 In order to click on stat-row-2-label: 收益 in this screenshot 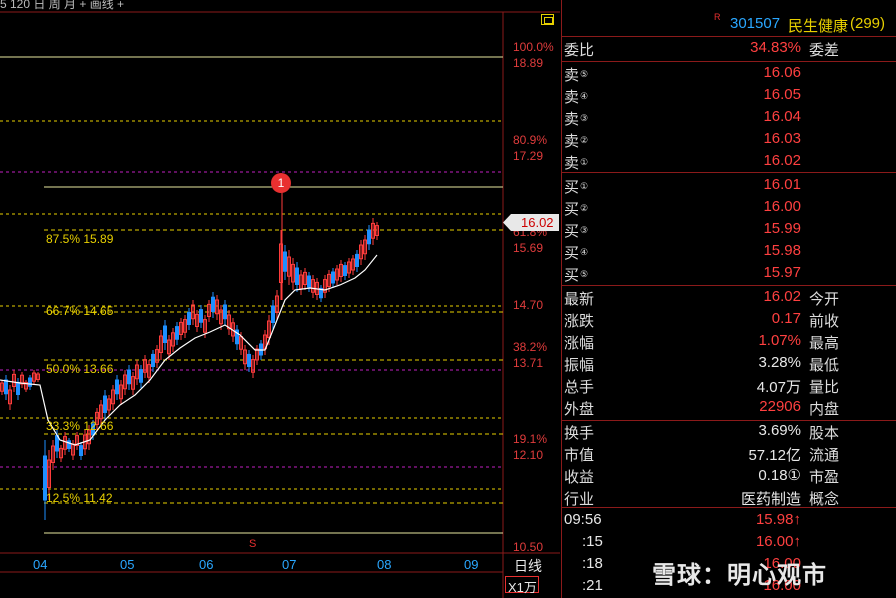, I will do `click(579, 477)`.